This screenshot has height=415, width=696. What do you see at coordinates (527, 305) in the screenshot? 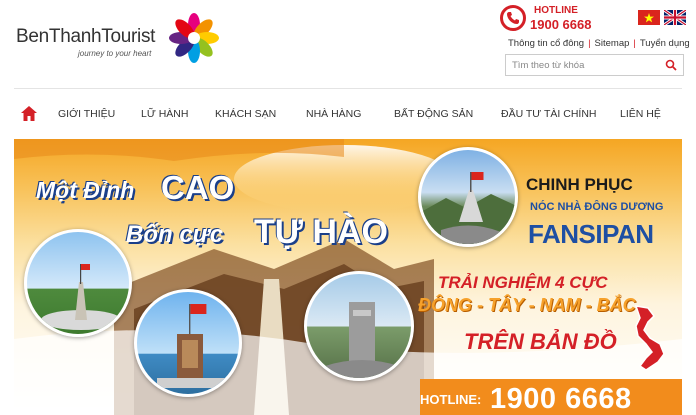
I see `four-directions: ĐÔNG - TÂY - NAM - BẮC` at bounding box center [527, 305].